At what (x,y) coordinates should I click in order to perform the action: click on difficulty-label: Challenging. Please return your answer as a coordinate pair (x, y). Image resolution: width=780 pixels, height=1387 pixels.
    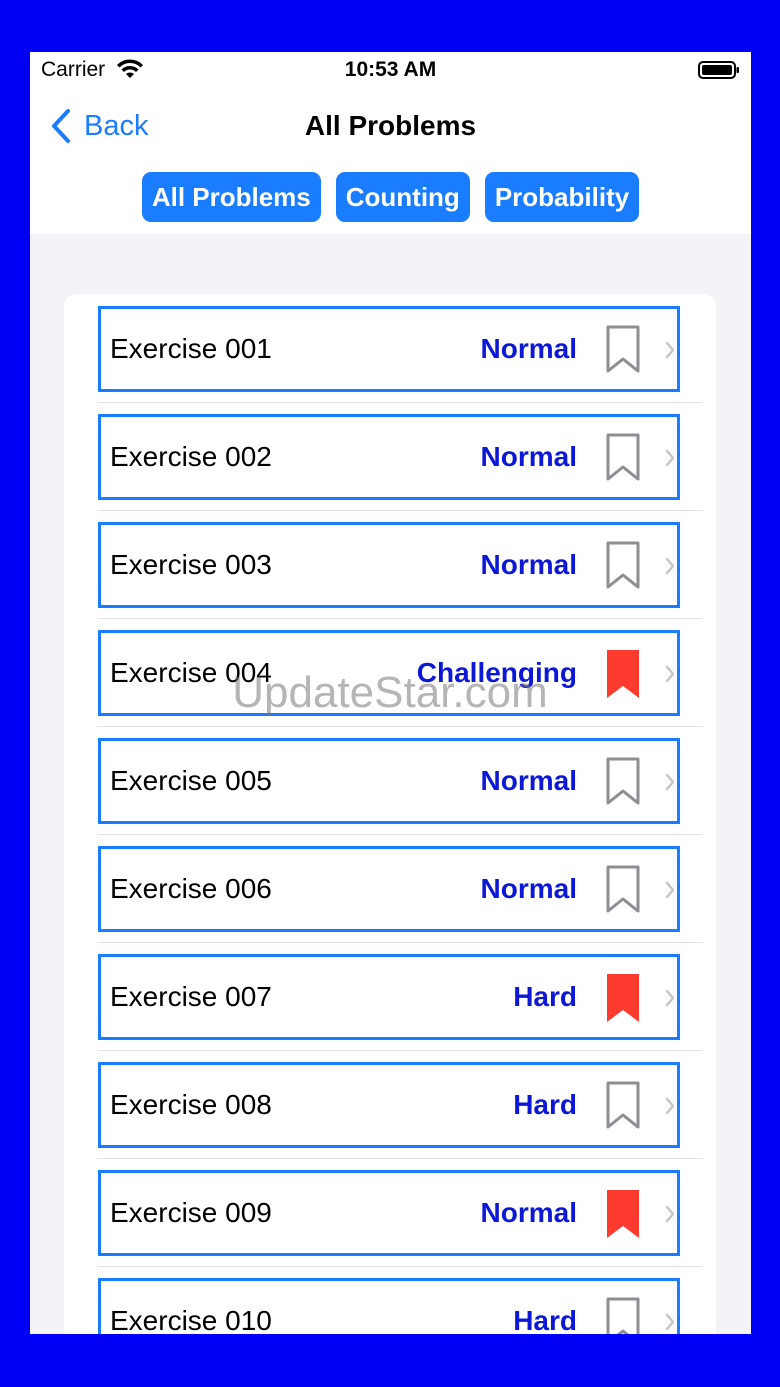
    Looking at the image, I should click on (496, 672).